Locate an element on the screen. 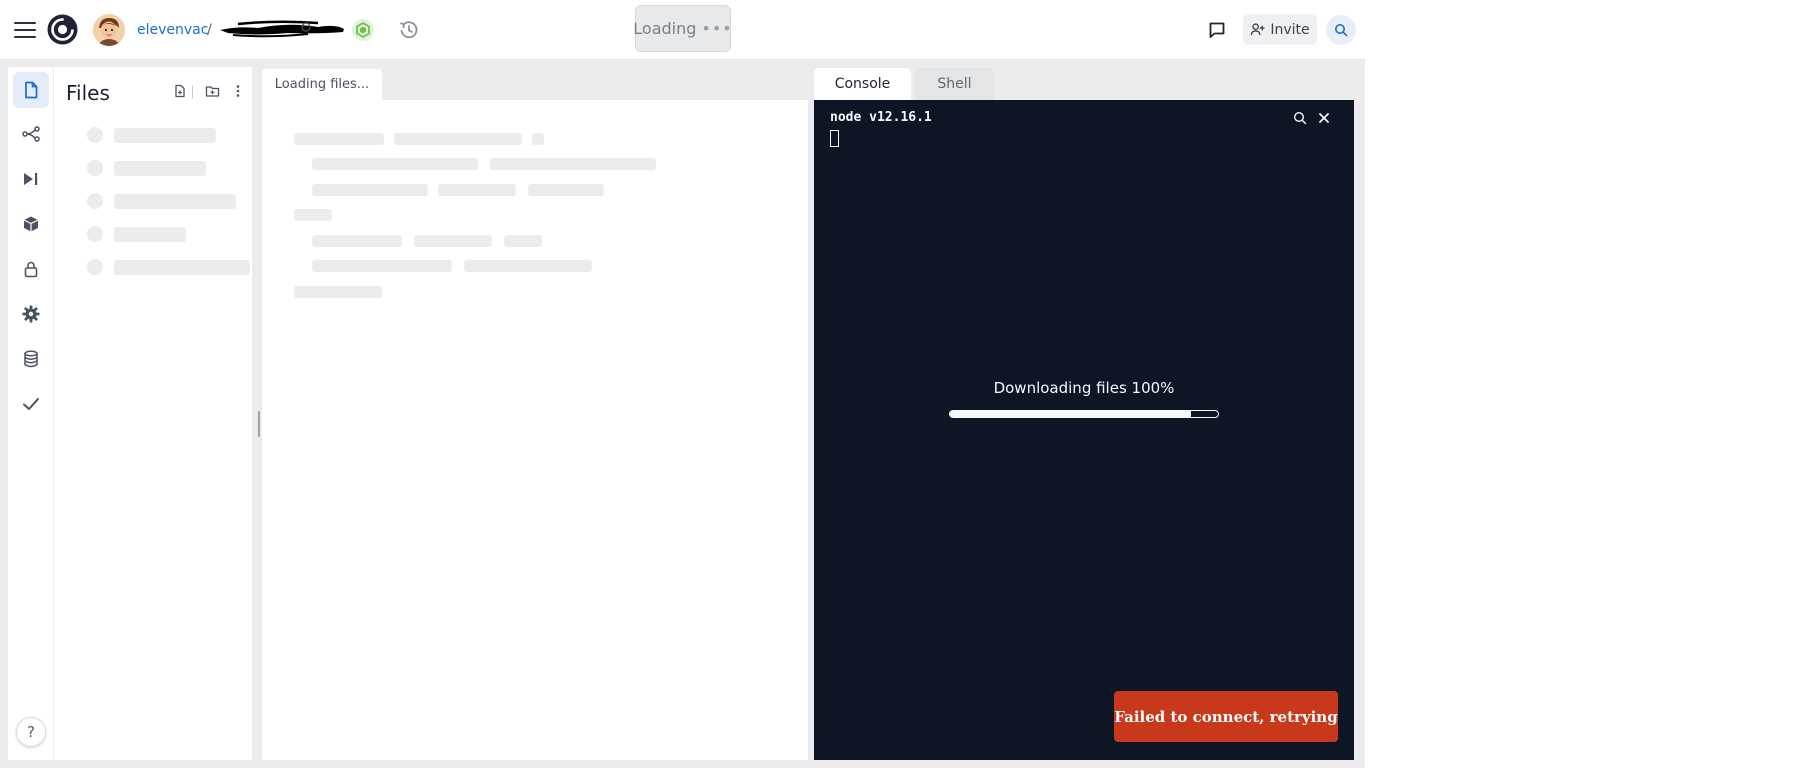 The height and width of the screenshot is (768, 1812). gear-icon is located at coordinates (31, 314).